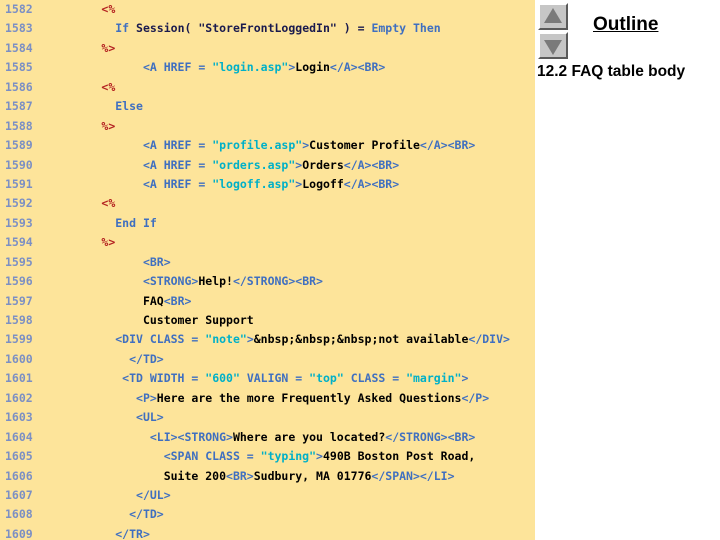 The image size is (720, 540). What do you see at coordinates (160, 339) in the screenshot?
I see `code-token: <DIV CLASS =` at bounding box center [160, 339].